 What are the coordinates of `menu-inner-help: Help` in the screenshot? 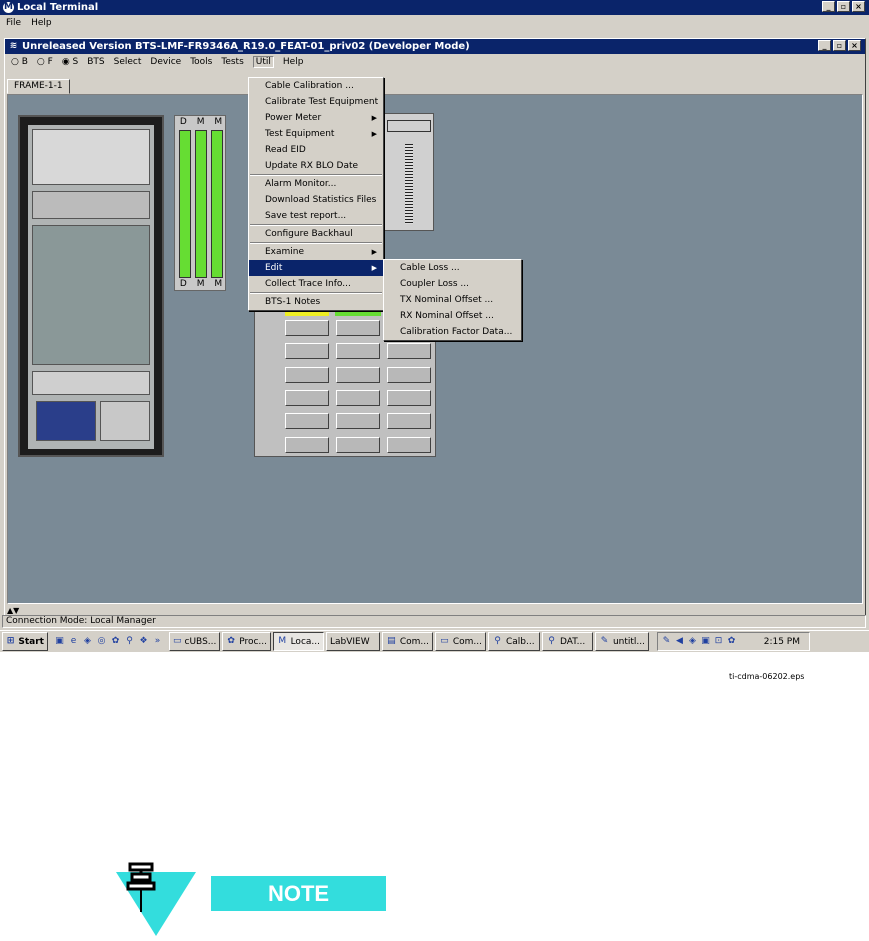 It's located at (293, 62).